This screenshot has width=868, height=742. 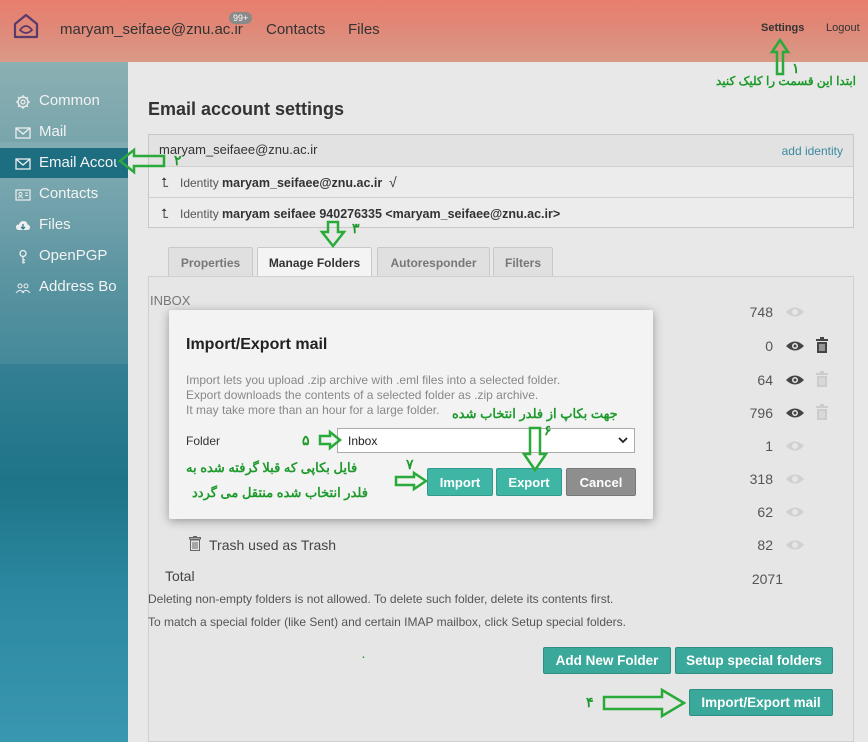 I want to click on folder-select-value: Inbox, so click(x=363, y=441).